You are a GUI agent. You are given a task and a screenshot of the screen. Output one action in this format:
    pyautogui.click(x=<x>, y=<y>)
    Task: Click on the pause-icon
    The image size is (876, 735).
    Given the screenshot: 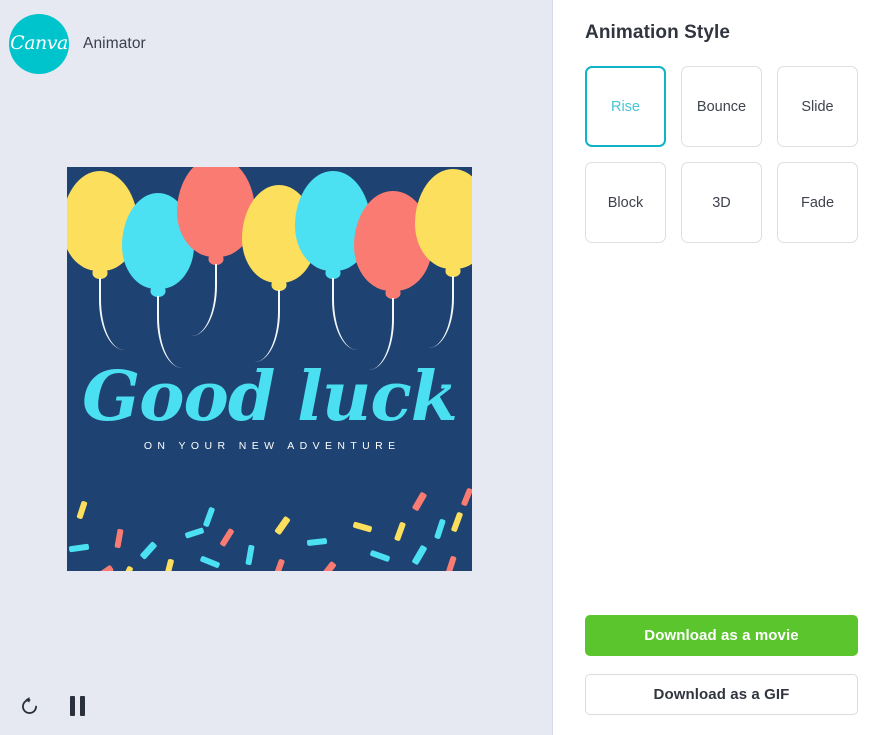 What is the action you would take?
    pyautogui.click(x=77, y=706)
    